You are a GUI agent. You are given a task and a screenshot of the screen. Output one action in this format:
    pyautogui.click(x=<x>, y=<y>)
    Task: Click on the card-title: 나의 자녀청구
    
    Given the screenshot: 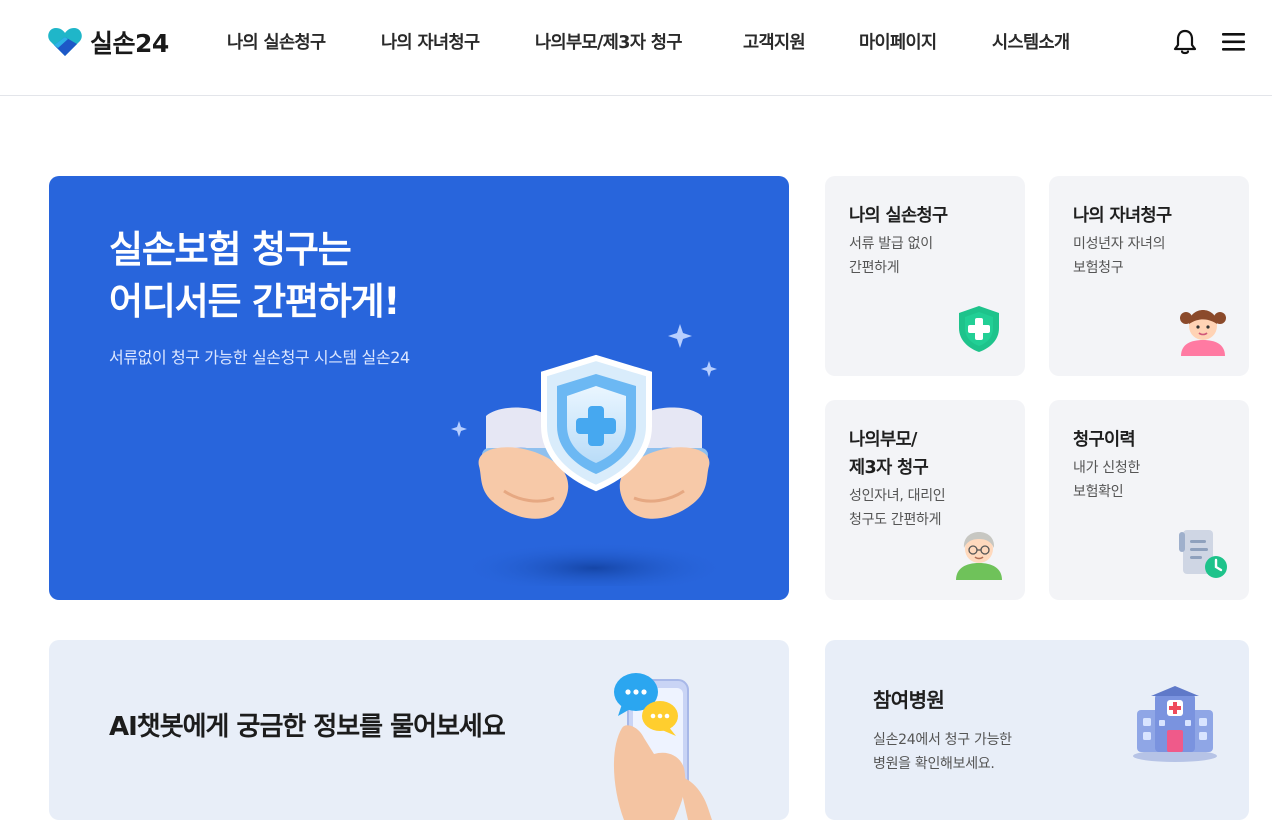 What is the action you would take?
    pyautogui.click(x=1122, y=216)
    